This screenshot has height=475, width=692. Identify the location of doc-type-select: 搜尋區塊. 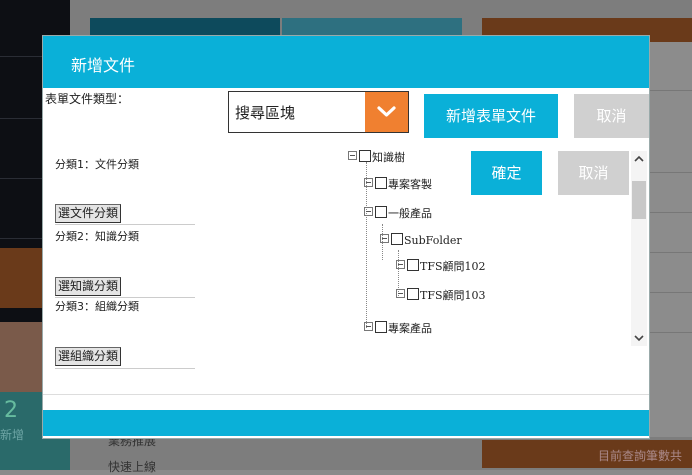
(318, 112).